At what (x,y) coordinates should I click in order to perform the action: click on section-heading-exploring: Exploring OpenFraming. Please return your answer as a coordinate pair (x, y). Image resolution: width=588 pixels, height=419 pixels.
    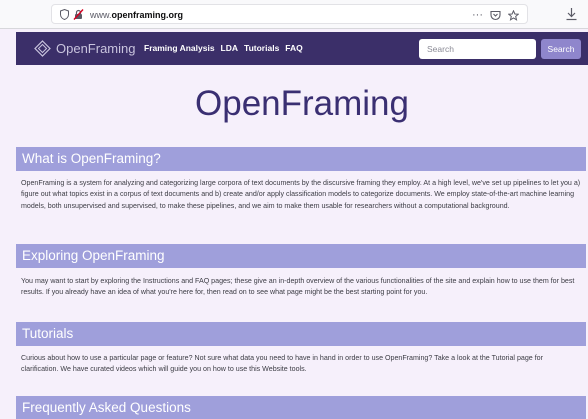
    Looking at the image, I should click on (301, 256).